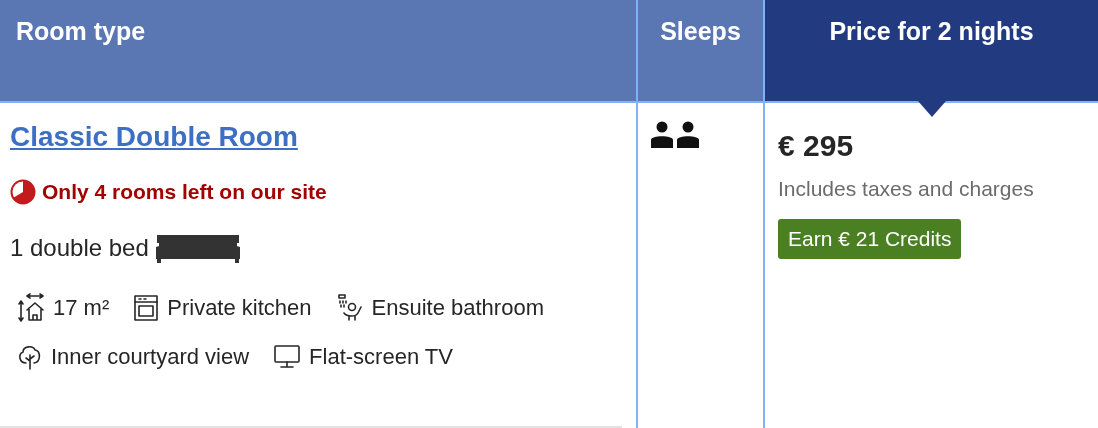 This screenshot has width=1098, height=428. Describe the element at coordinates (184, 192) in the screenshot. I see `scarcity-message: Only 4 rooms left on our site` at that location.